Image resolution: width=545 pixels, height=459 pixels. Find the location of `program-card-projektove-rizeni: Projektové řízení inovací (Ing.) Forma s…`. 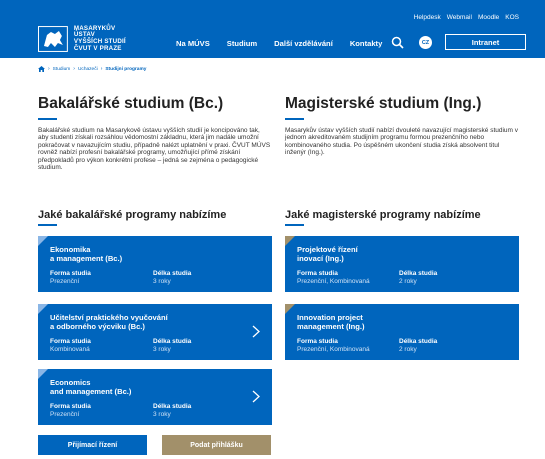

program-card-projektove-rizeni: Projektové řízení inovací (Ing.) Forma s… is located at coordinates (402, 264).